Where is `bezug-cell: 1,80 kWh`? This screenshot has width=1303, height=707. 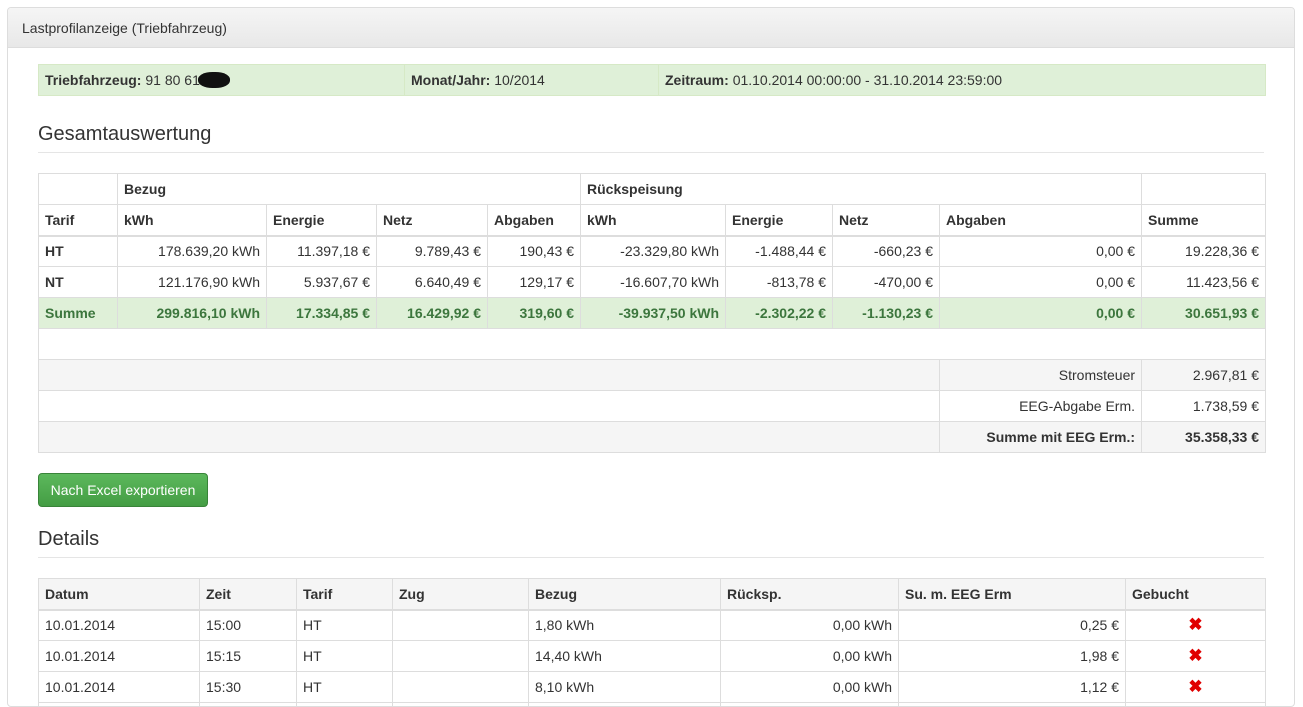 bezug-cell: 1,80 kWh is located at coordinates (625, 625).